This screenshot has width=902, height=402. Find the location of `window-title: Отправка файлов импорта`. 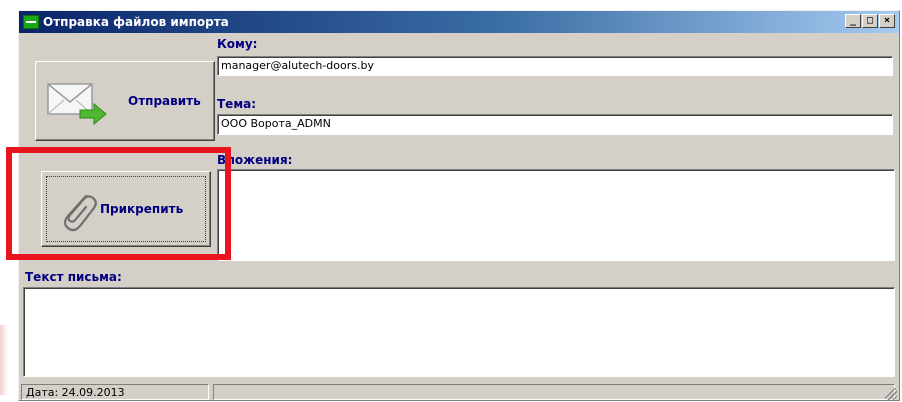

window-title: Отправка файлов импорта is located at coordinates (136, 22).